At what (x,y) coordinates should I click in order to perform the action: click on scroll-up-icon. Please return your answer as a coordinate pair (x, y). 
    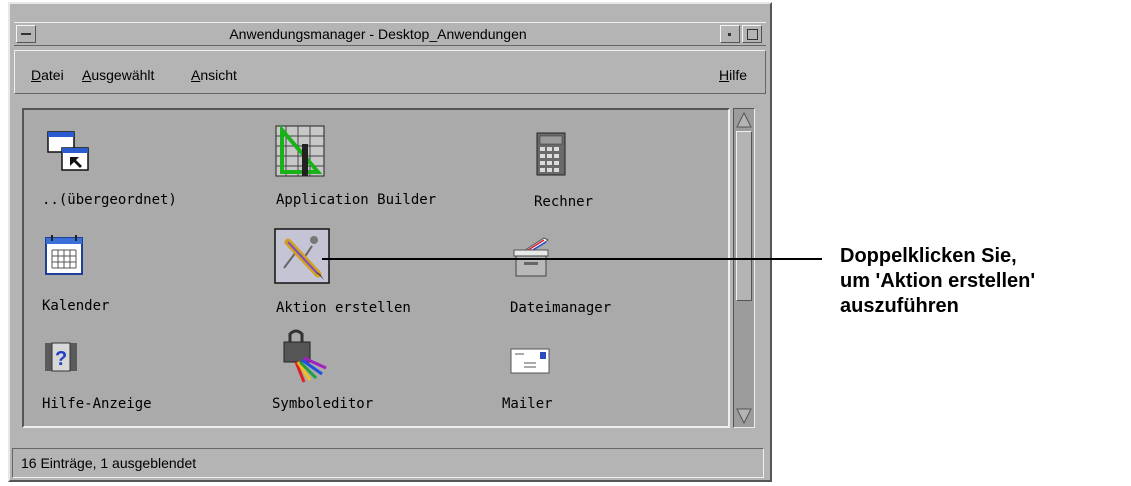
    Looking at the image, I should click on (744, 120).